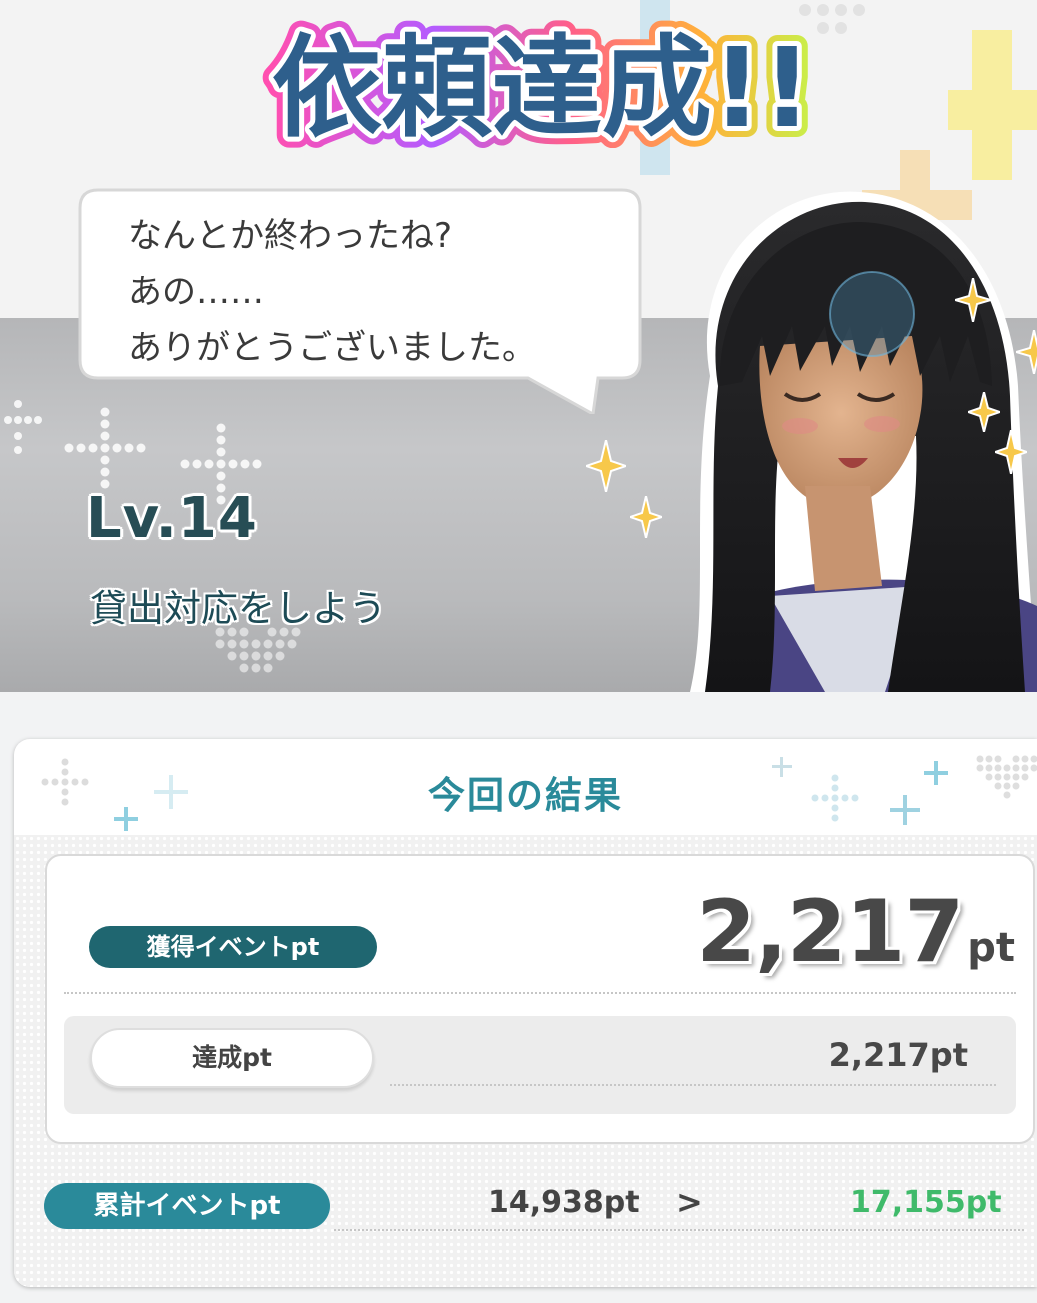 The width and height of the screenshot is (1037, 1303). I want to click on achievement-pt-value: 2,217pt, so click(898, 1055).